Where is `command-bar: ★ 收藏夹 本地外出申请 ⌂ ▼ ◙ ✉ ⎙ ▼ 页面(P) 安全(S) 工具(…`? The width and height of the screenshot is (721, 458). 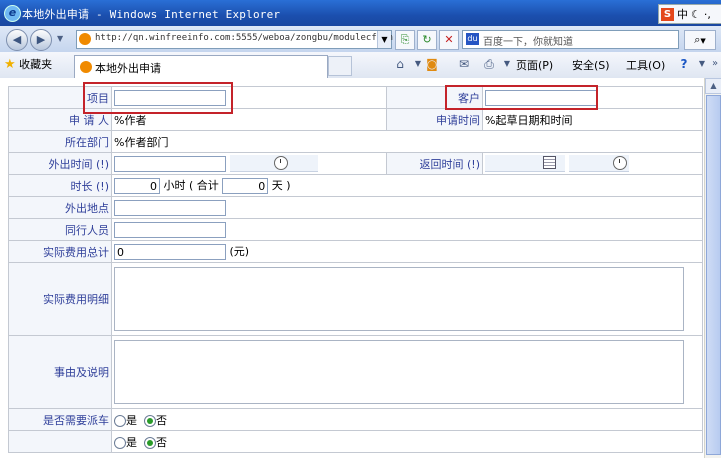
command-bar: ★ 收藏夹 本地外出申请 ⌂ ▼ ◙ ✉ ⎙ ▼ 页面(P) 安全(S) 工具(… is located at coordinates (360, 65).